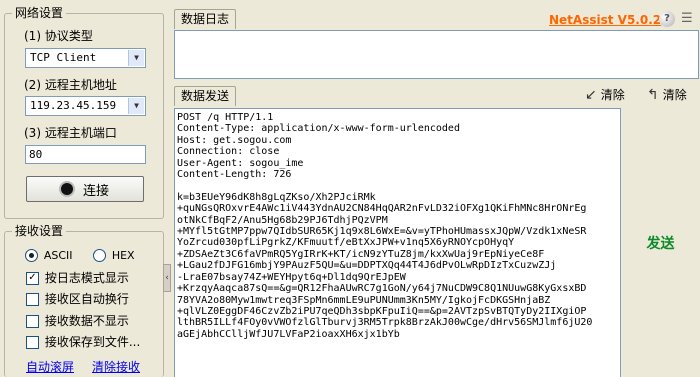 This screenshot has width=700, height=377. Describe the element at coordinates (667, 19) in the screenshot. I see `help-icon: ?` at that location.